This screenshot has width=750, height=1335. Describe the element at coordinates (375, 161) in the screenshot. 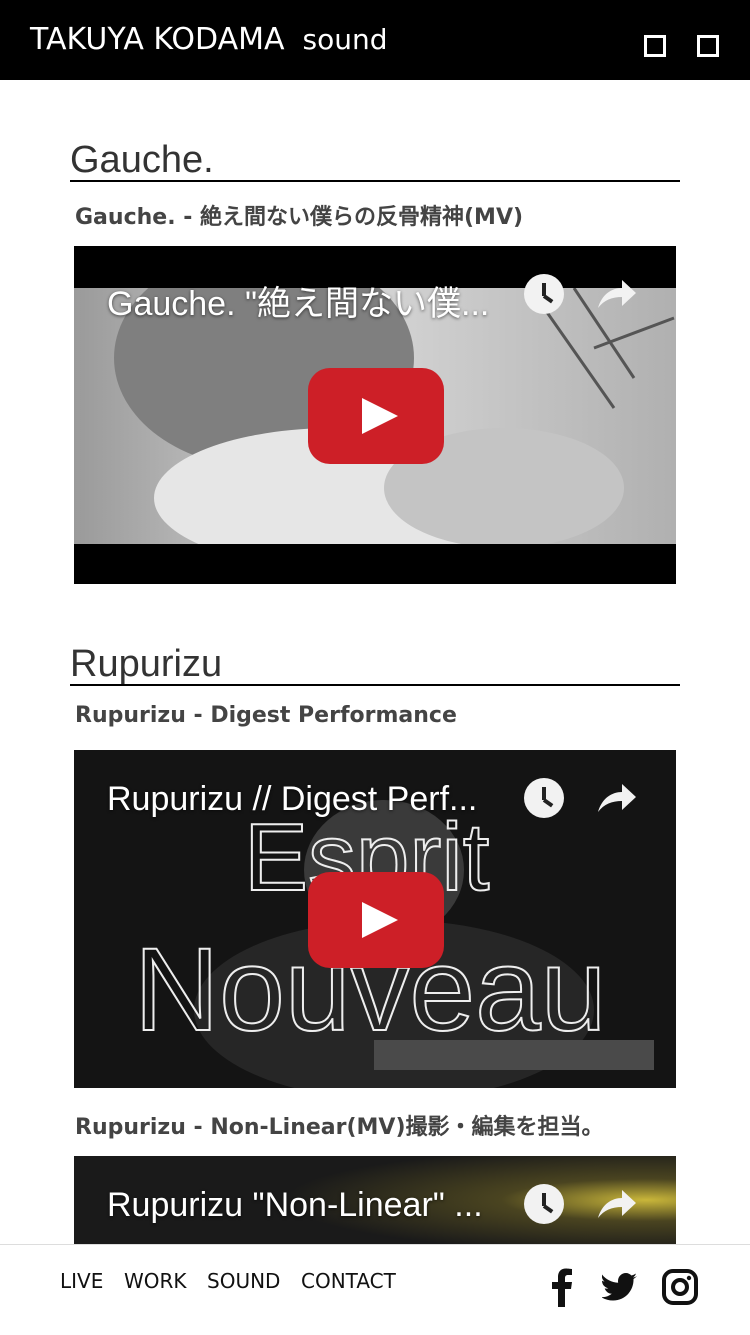

I see `section-title-gauche: Gauche.` at that location.